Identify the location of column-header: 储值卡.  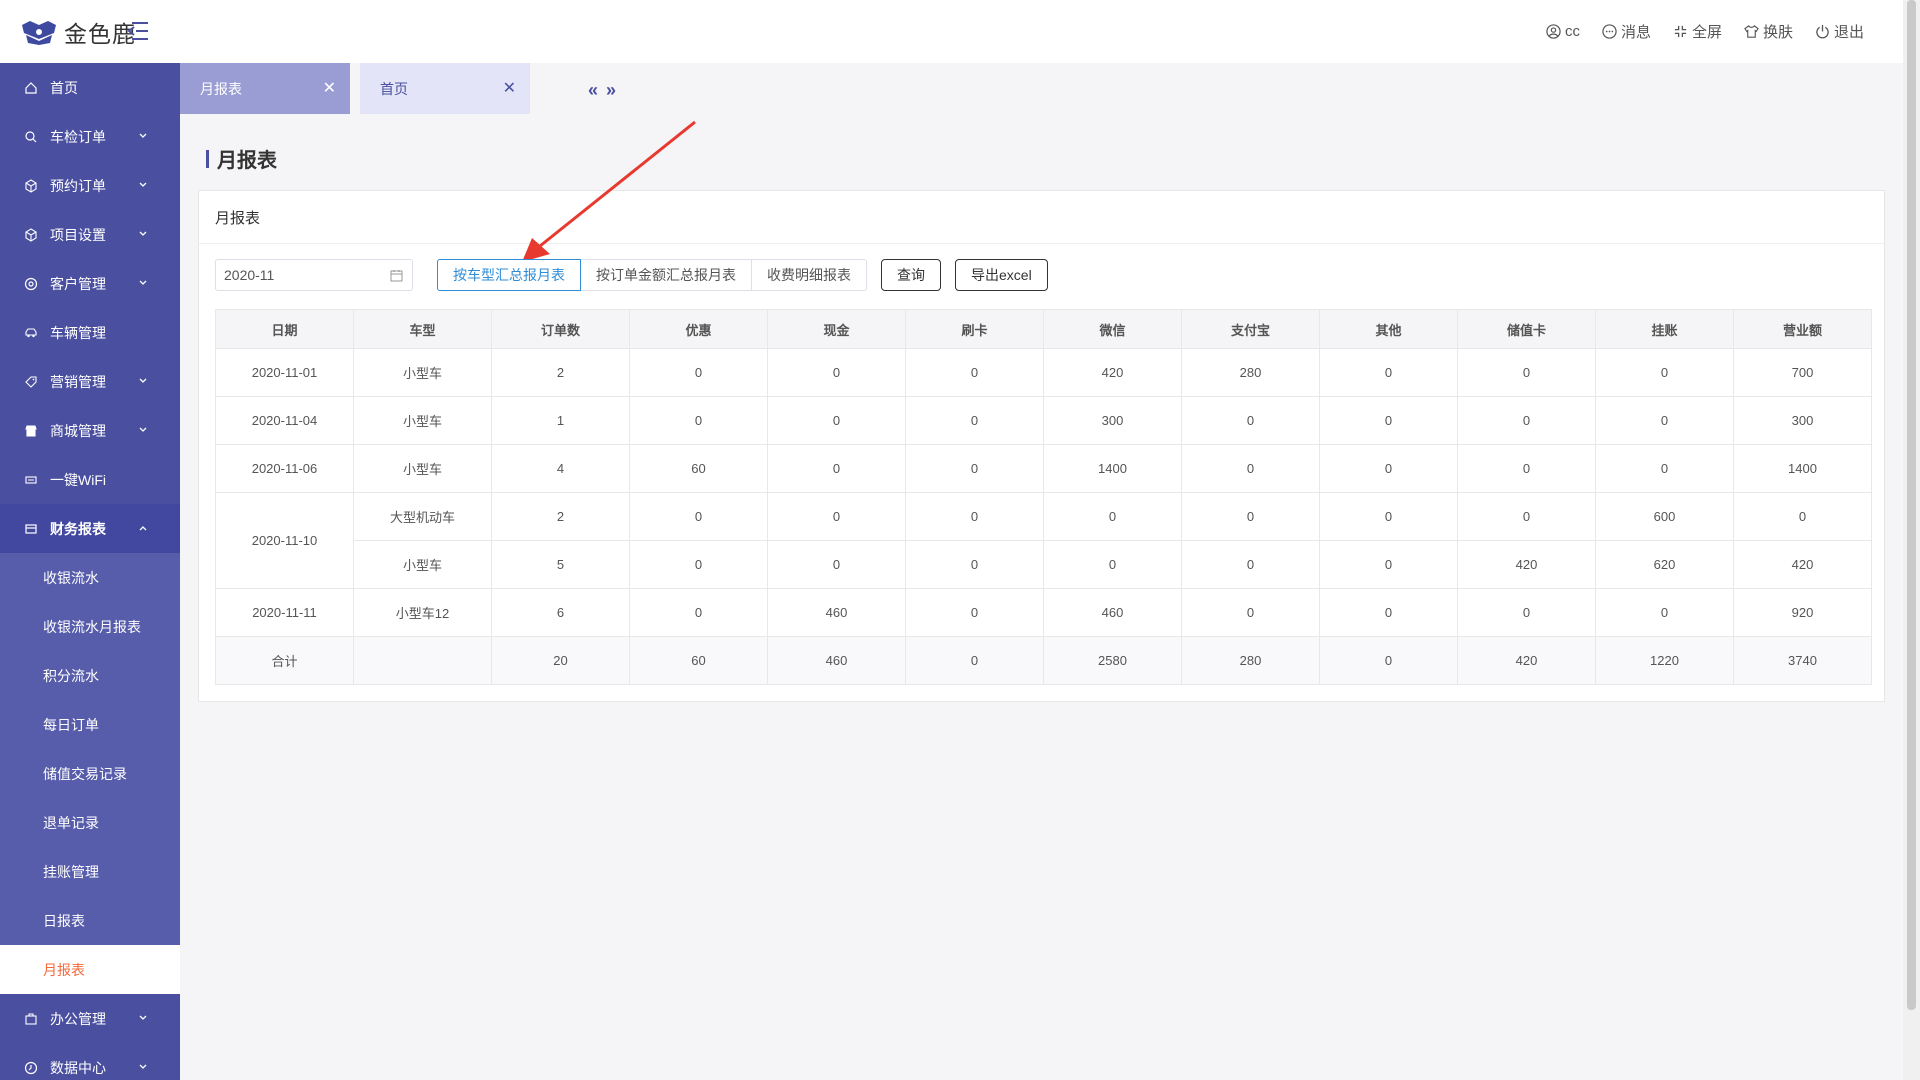
(1526, 329).